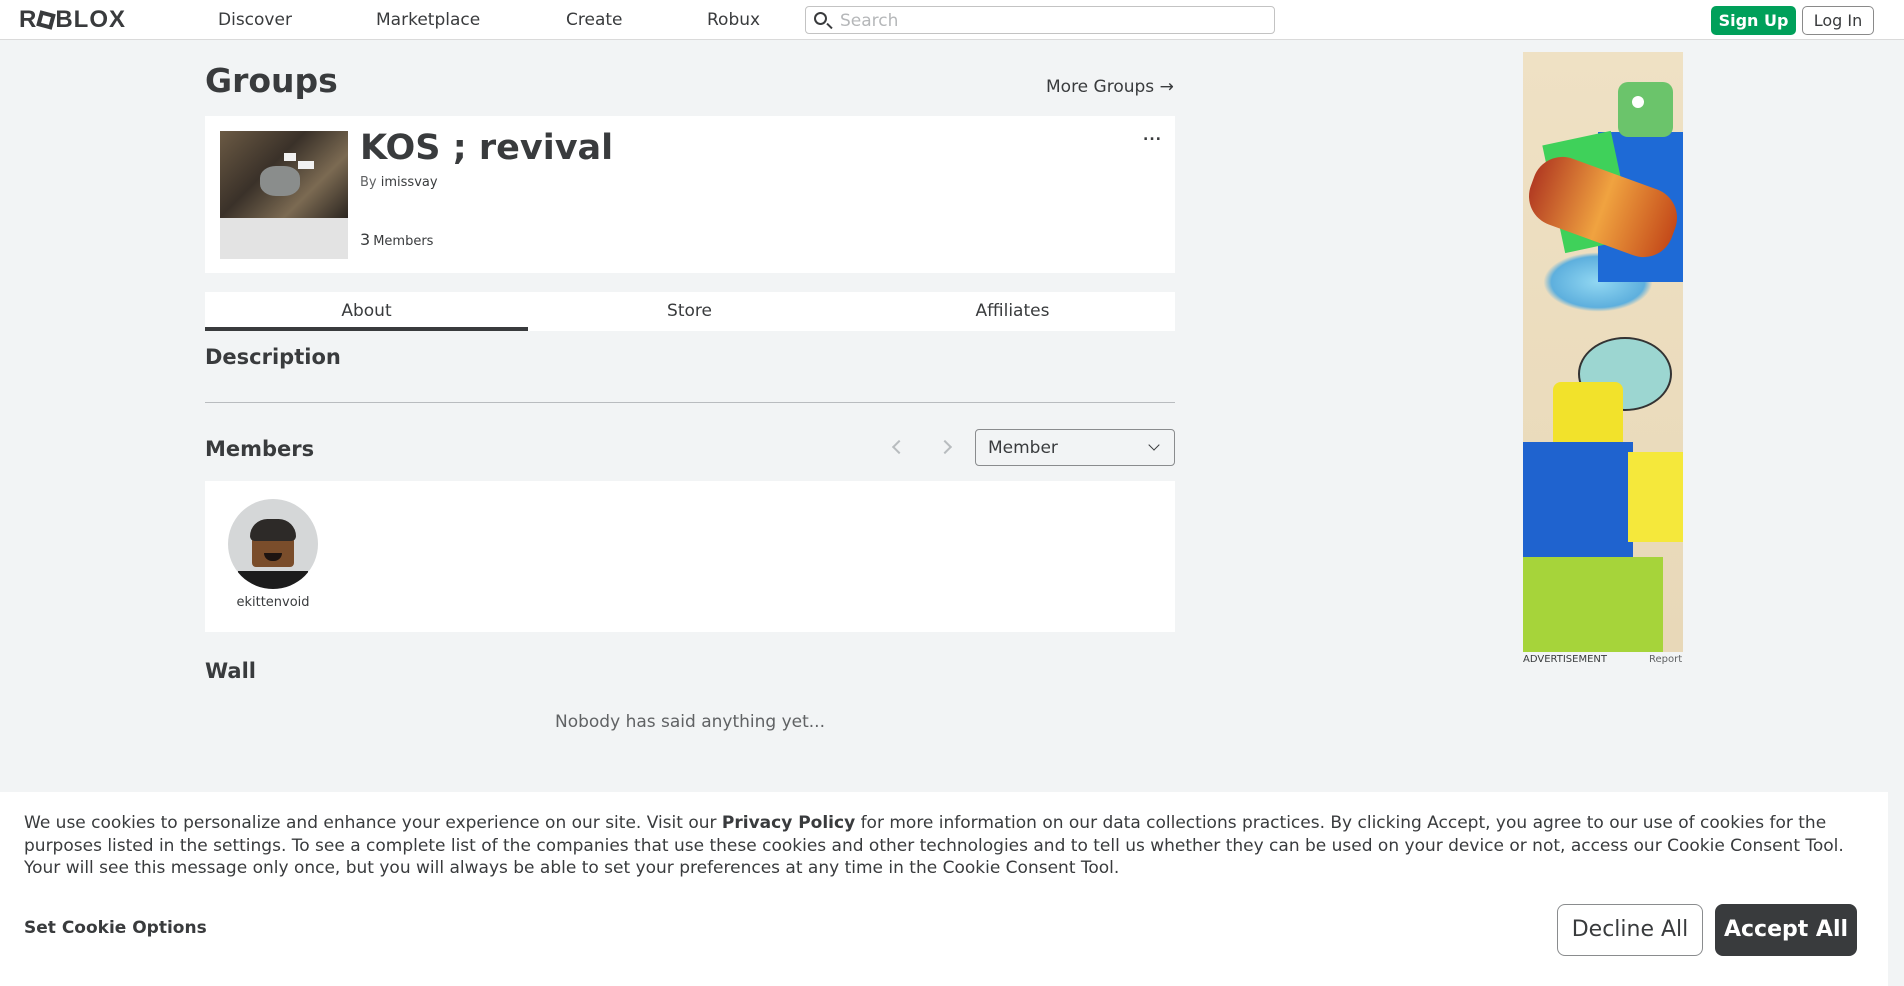  I want to click on prev-page-icon, so click(896, 447).